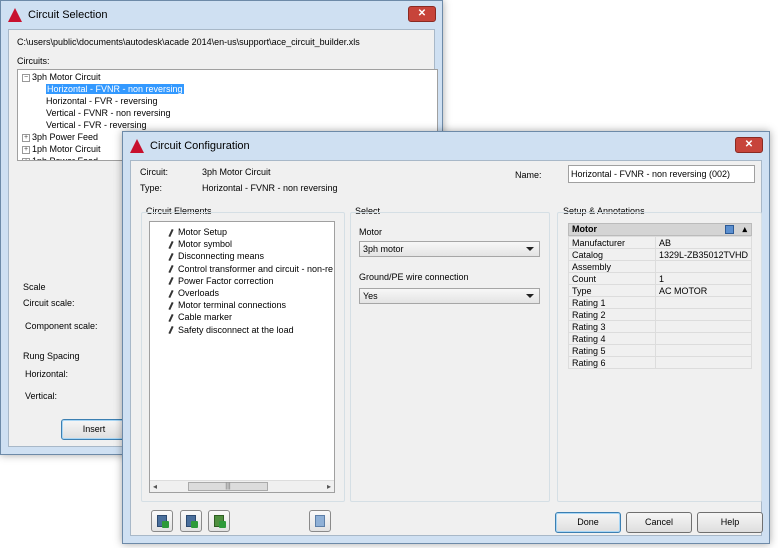 The height and width of the screenshot is (548, 778). I want to click on circuit-element-label: Control transformer and circuit - non-re, so click(256, 268).